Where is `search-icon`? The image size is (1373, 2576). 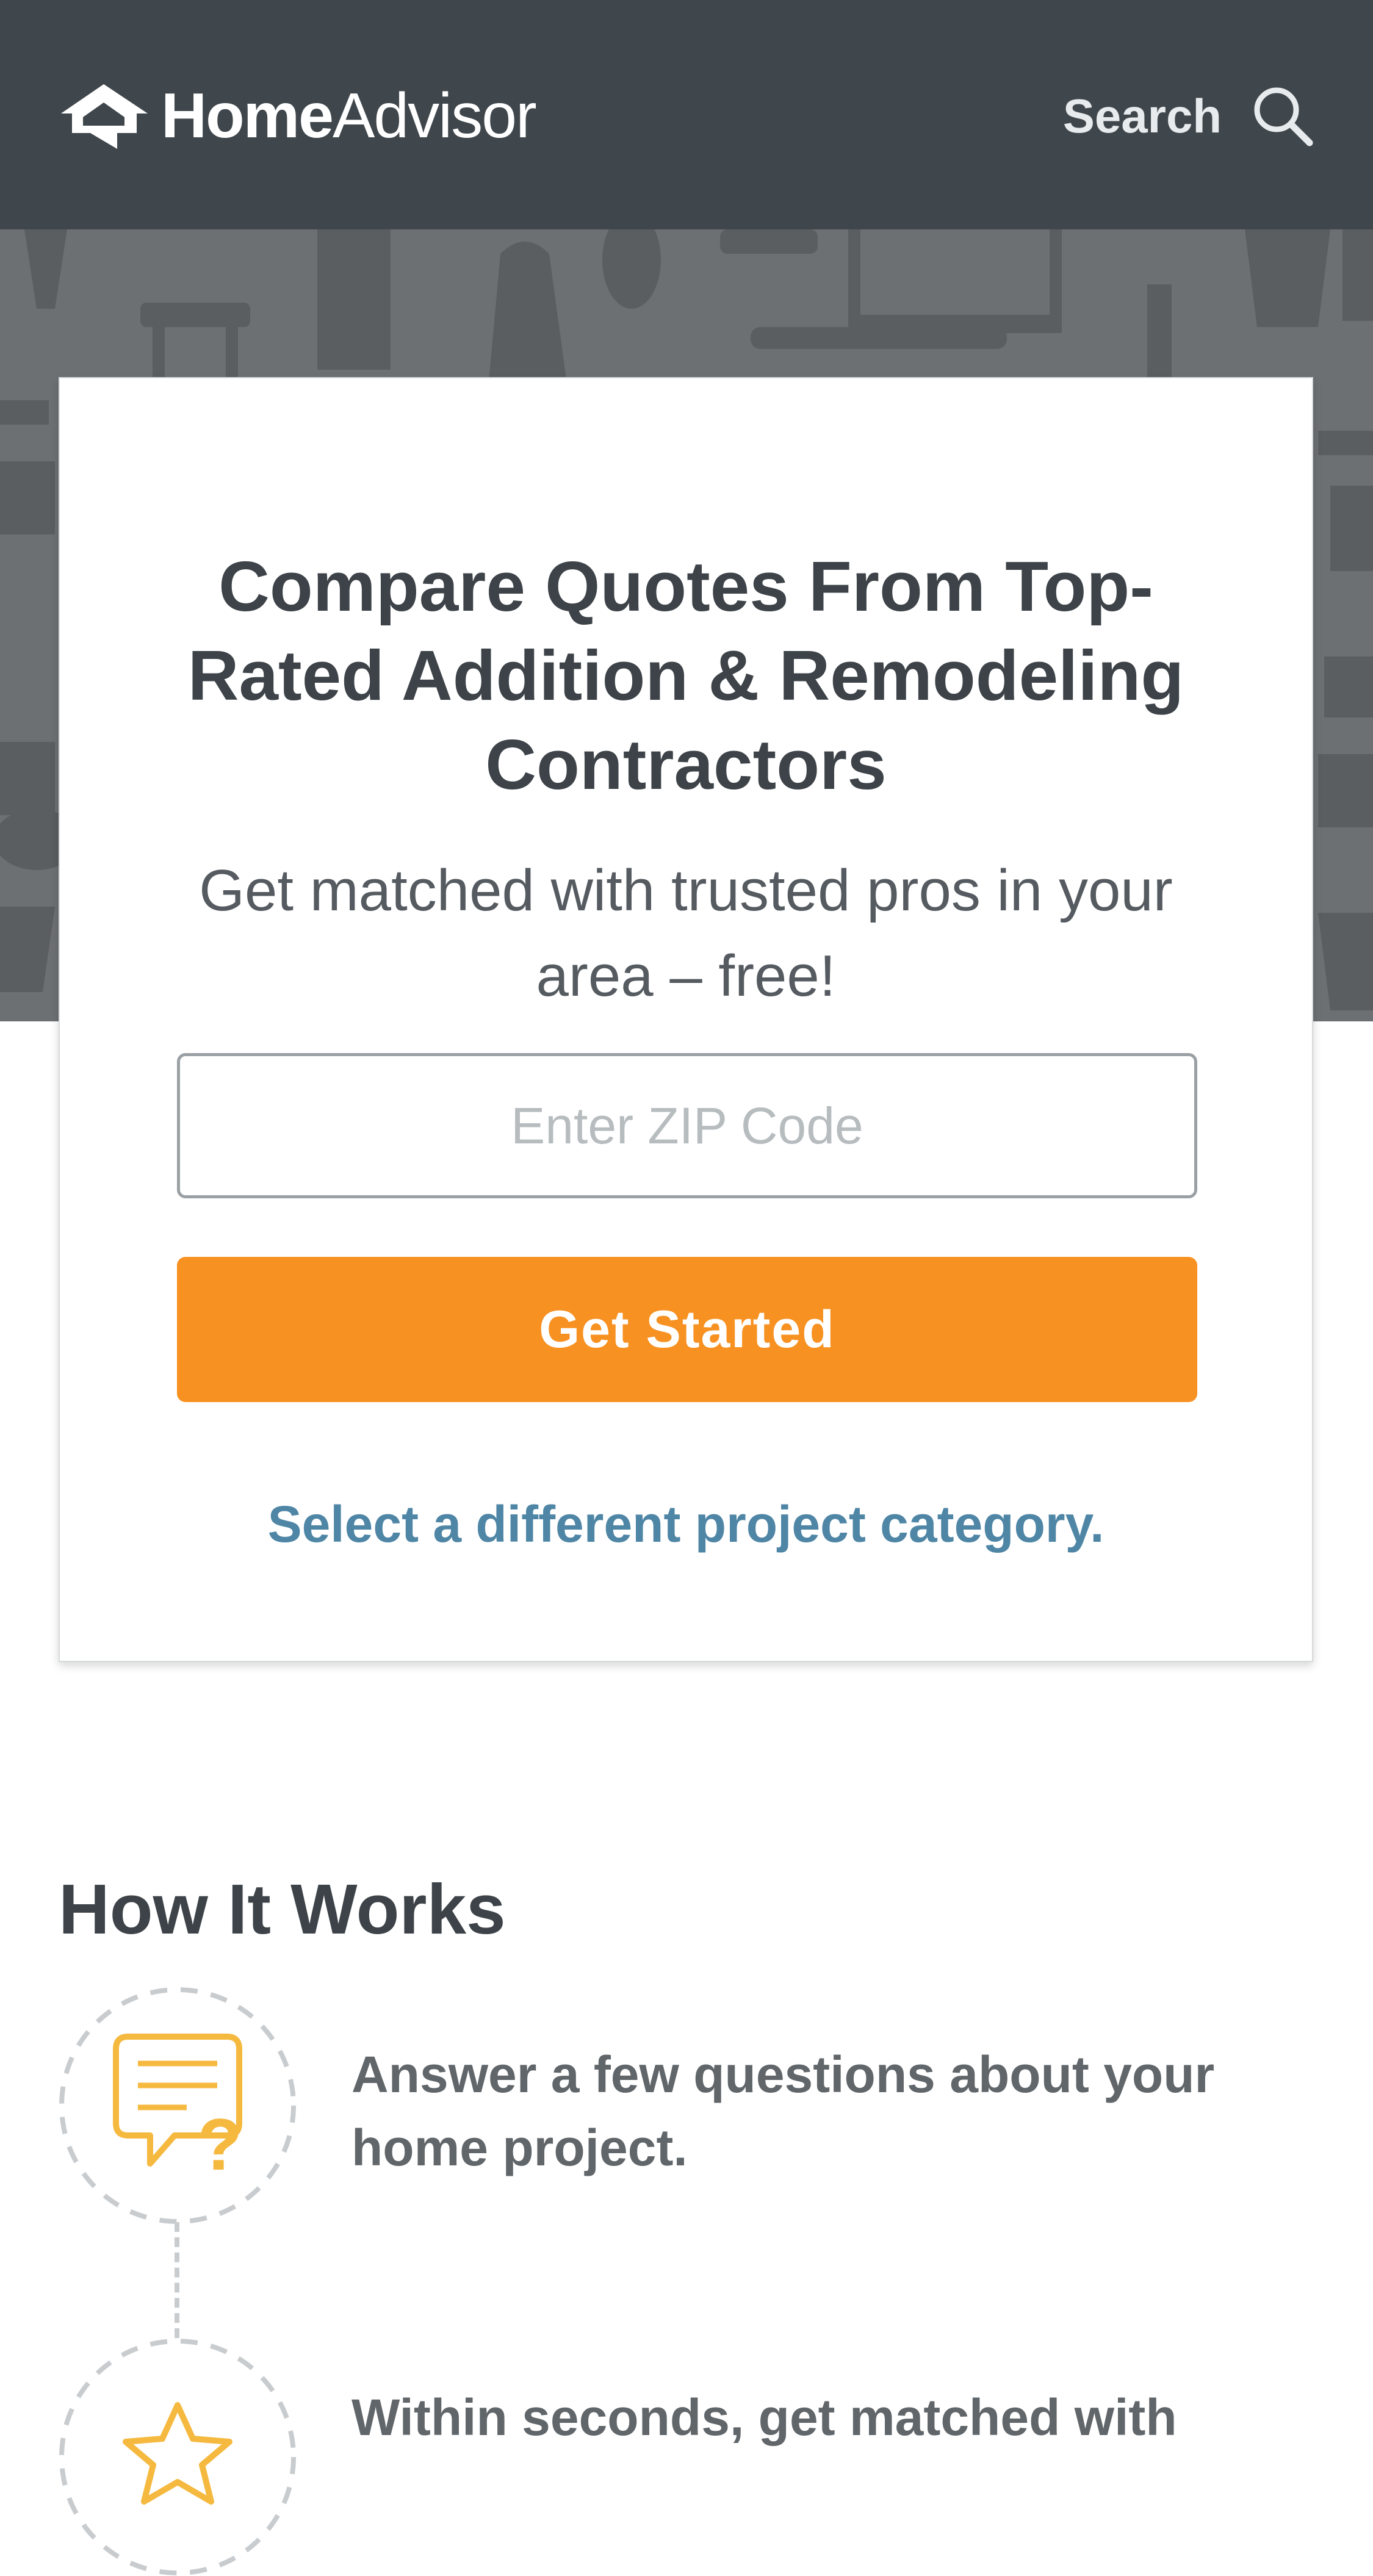
search-icon is located at coordinates (1282, 116).